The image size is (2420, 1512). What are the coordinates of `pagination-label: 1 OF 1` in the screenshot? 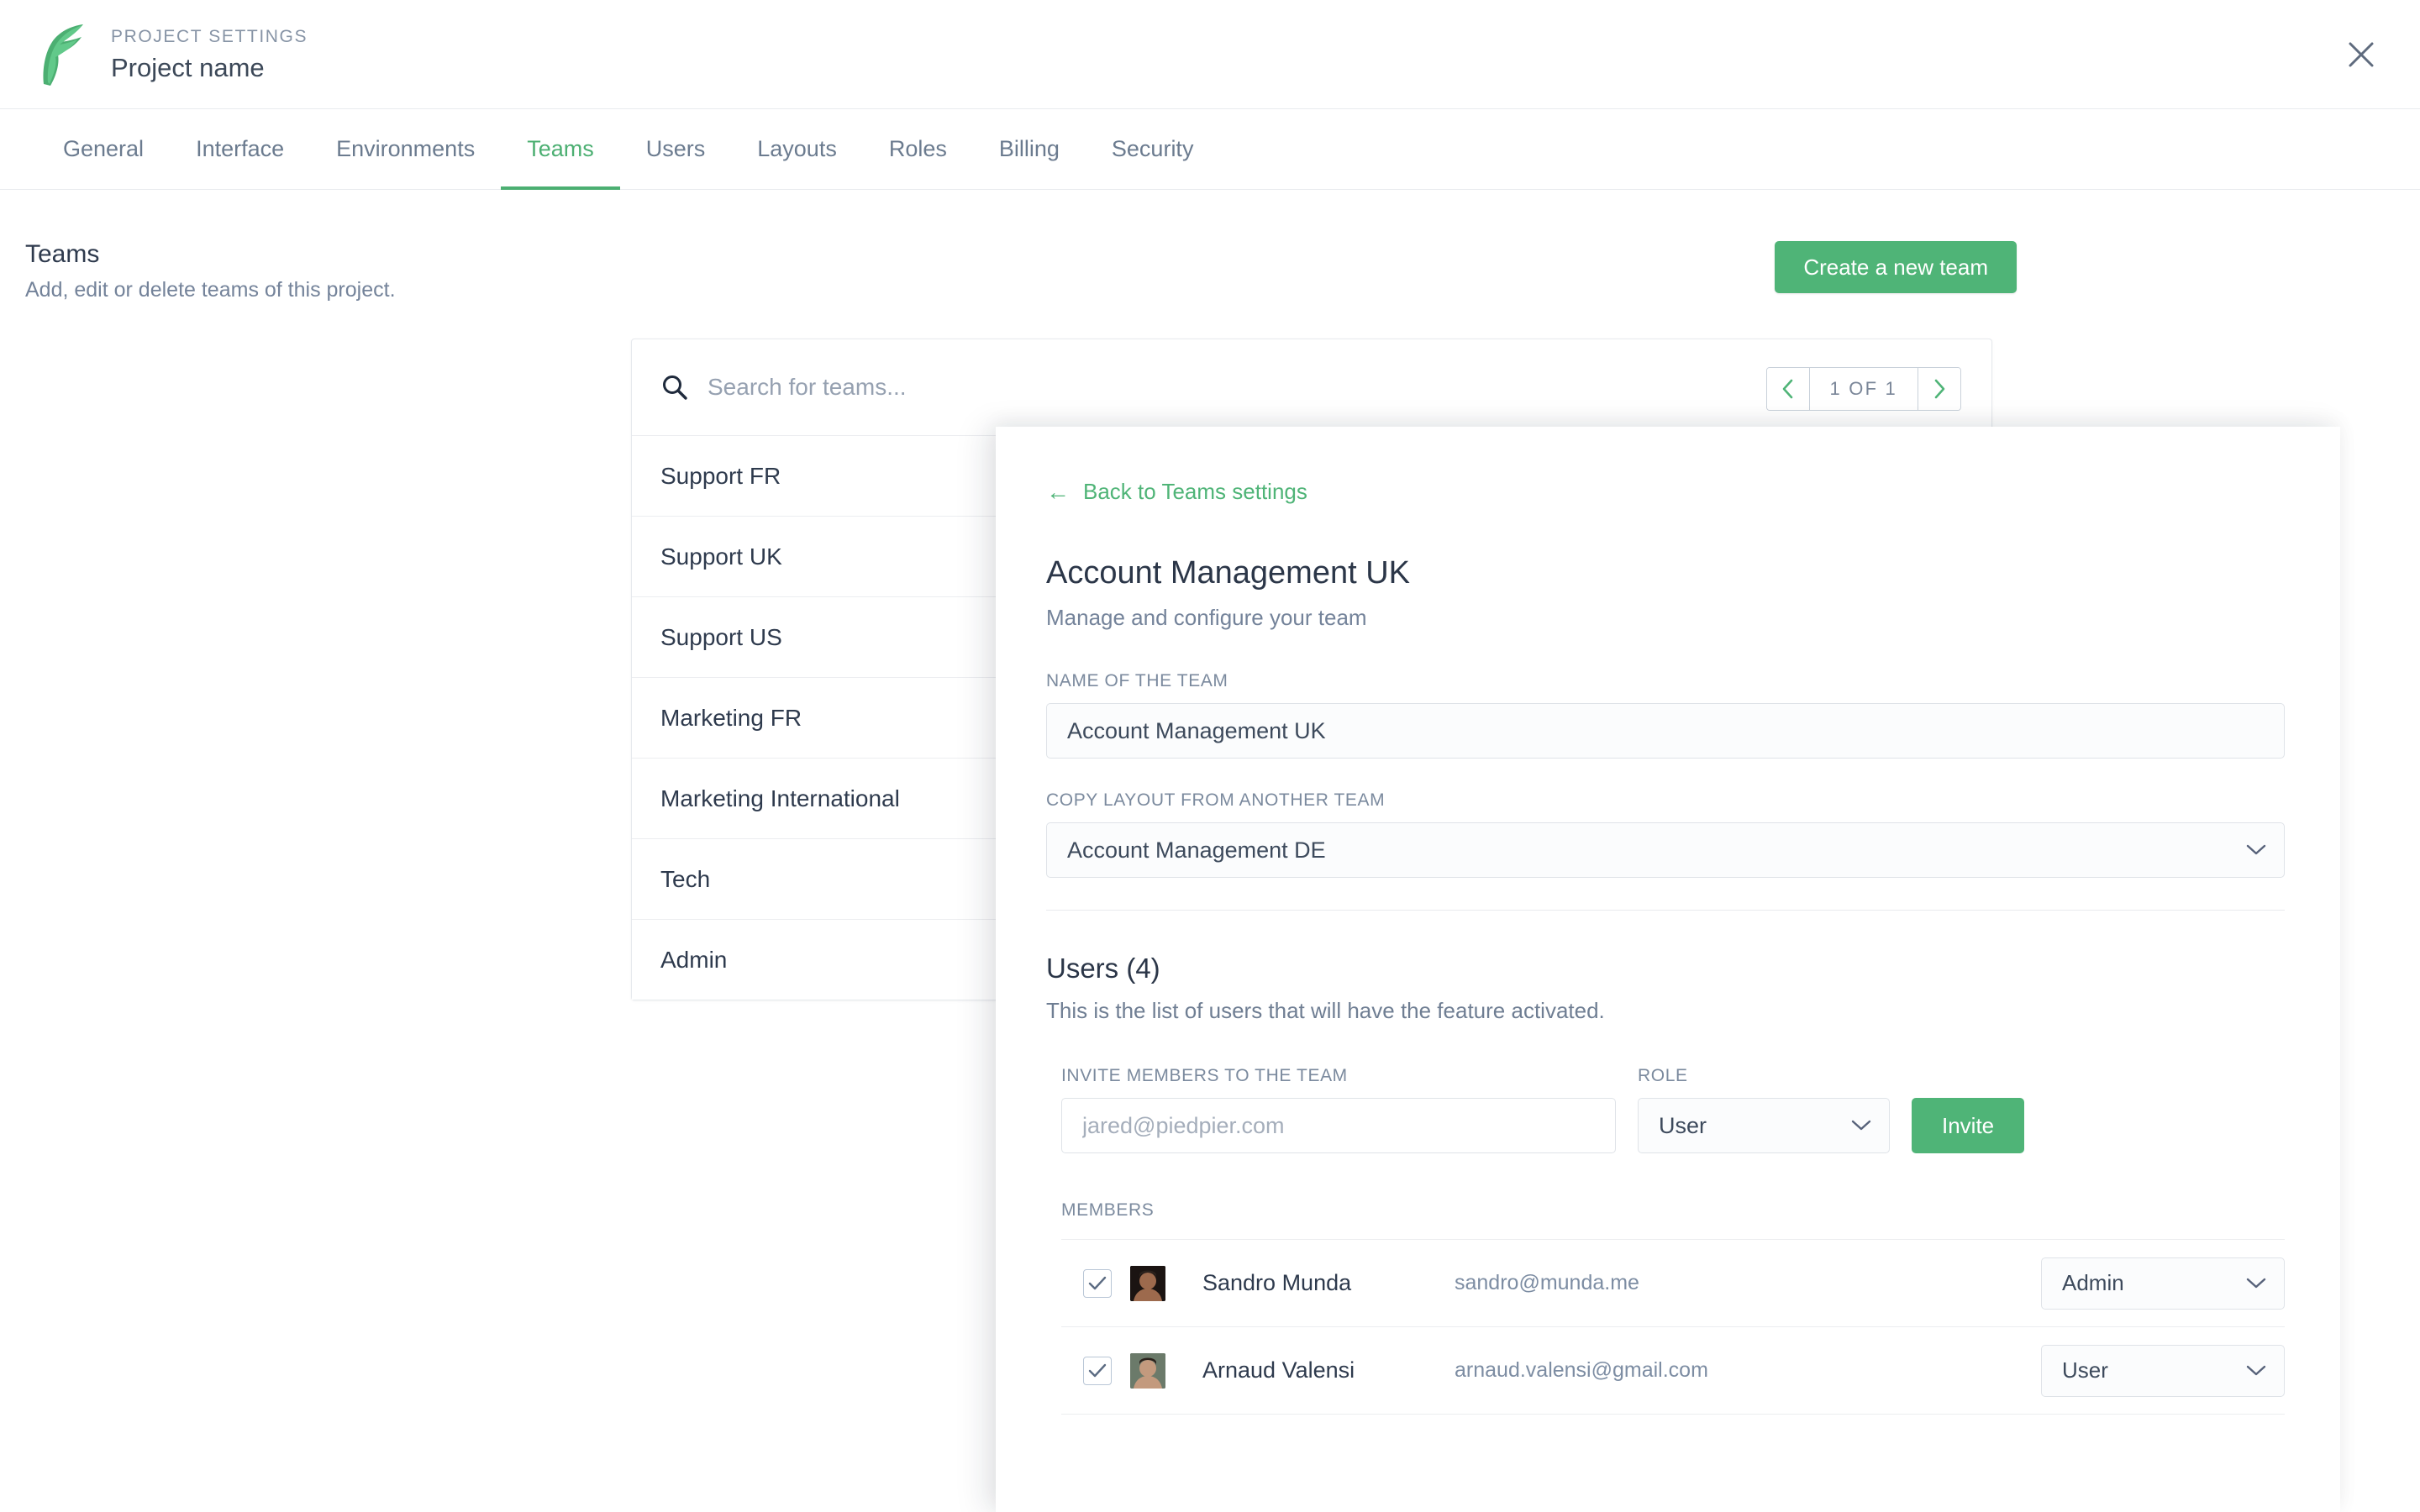 It's located at (1863, 389).